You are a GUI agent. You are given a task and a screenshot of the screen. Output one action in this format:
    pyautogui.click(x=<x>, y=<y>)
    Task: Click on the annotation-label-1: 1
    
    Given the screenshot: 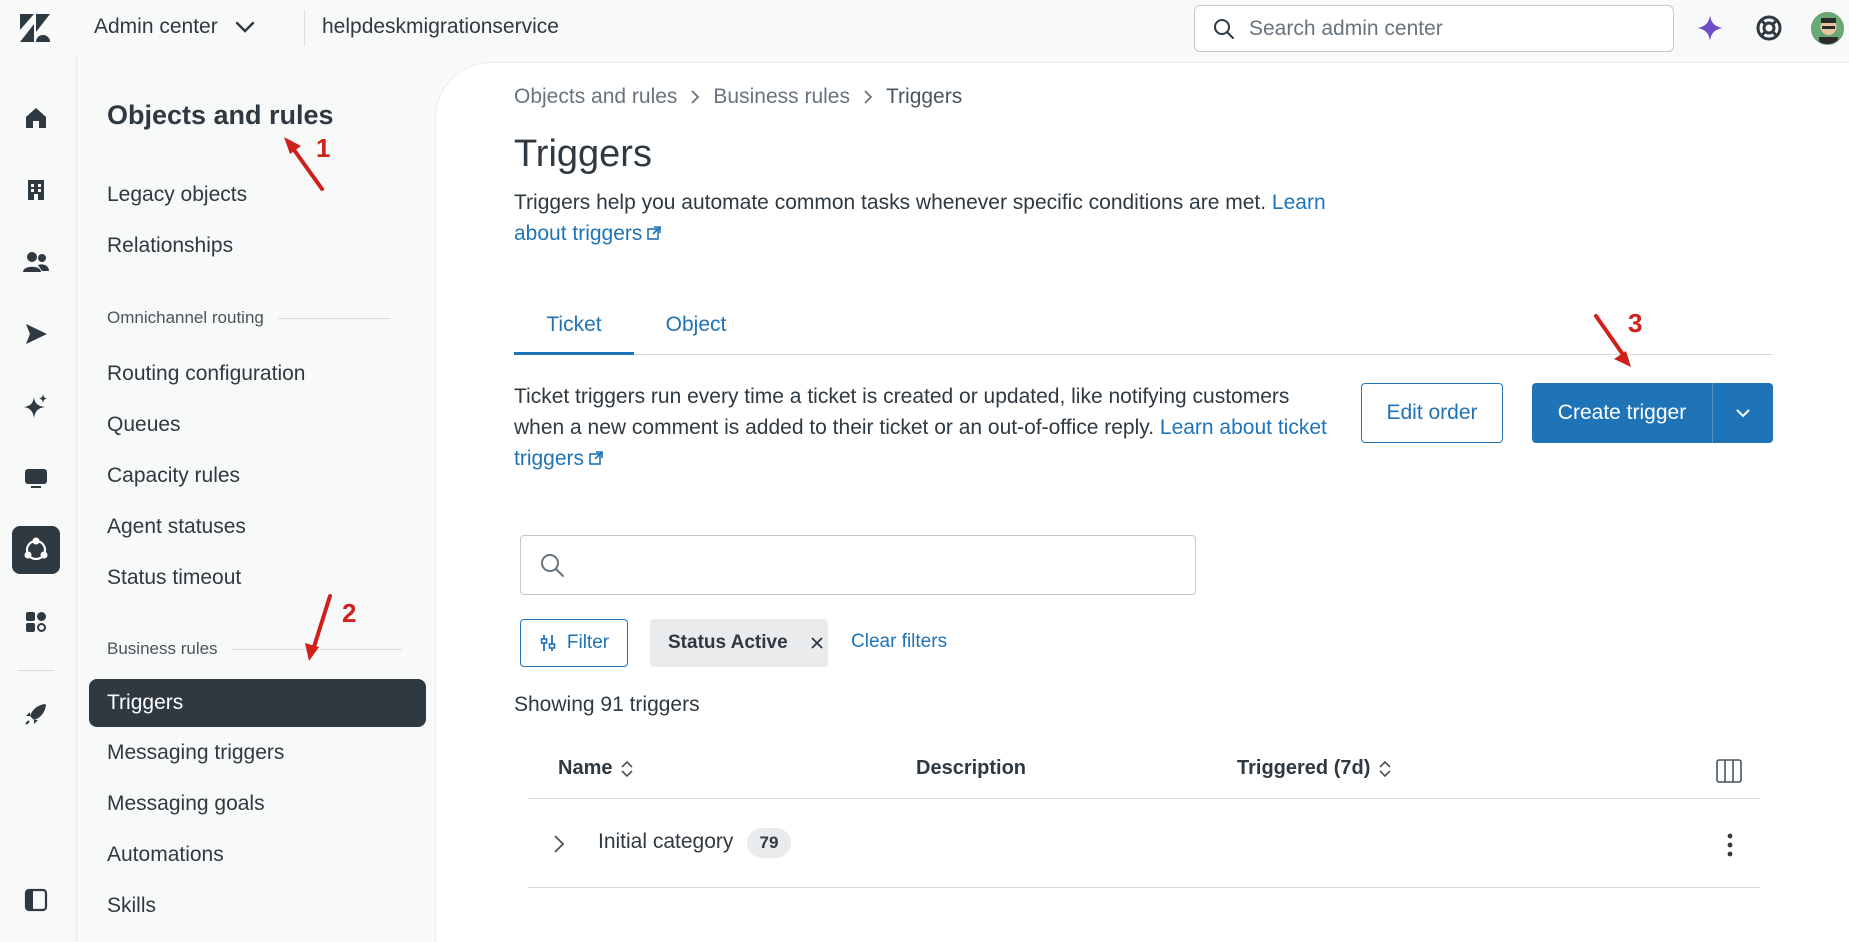 What is the action you would take?
    pyautogui.click(x=323, y=148)
    